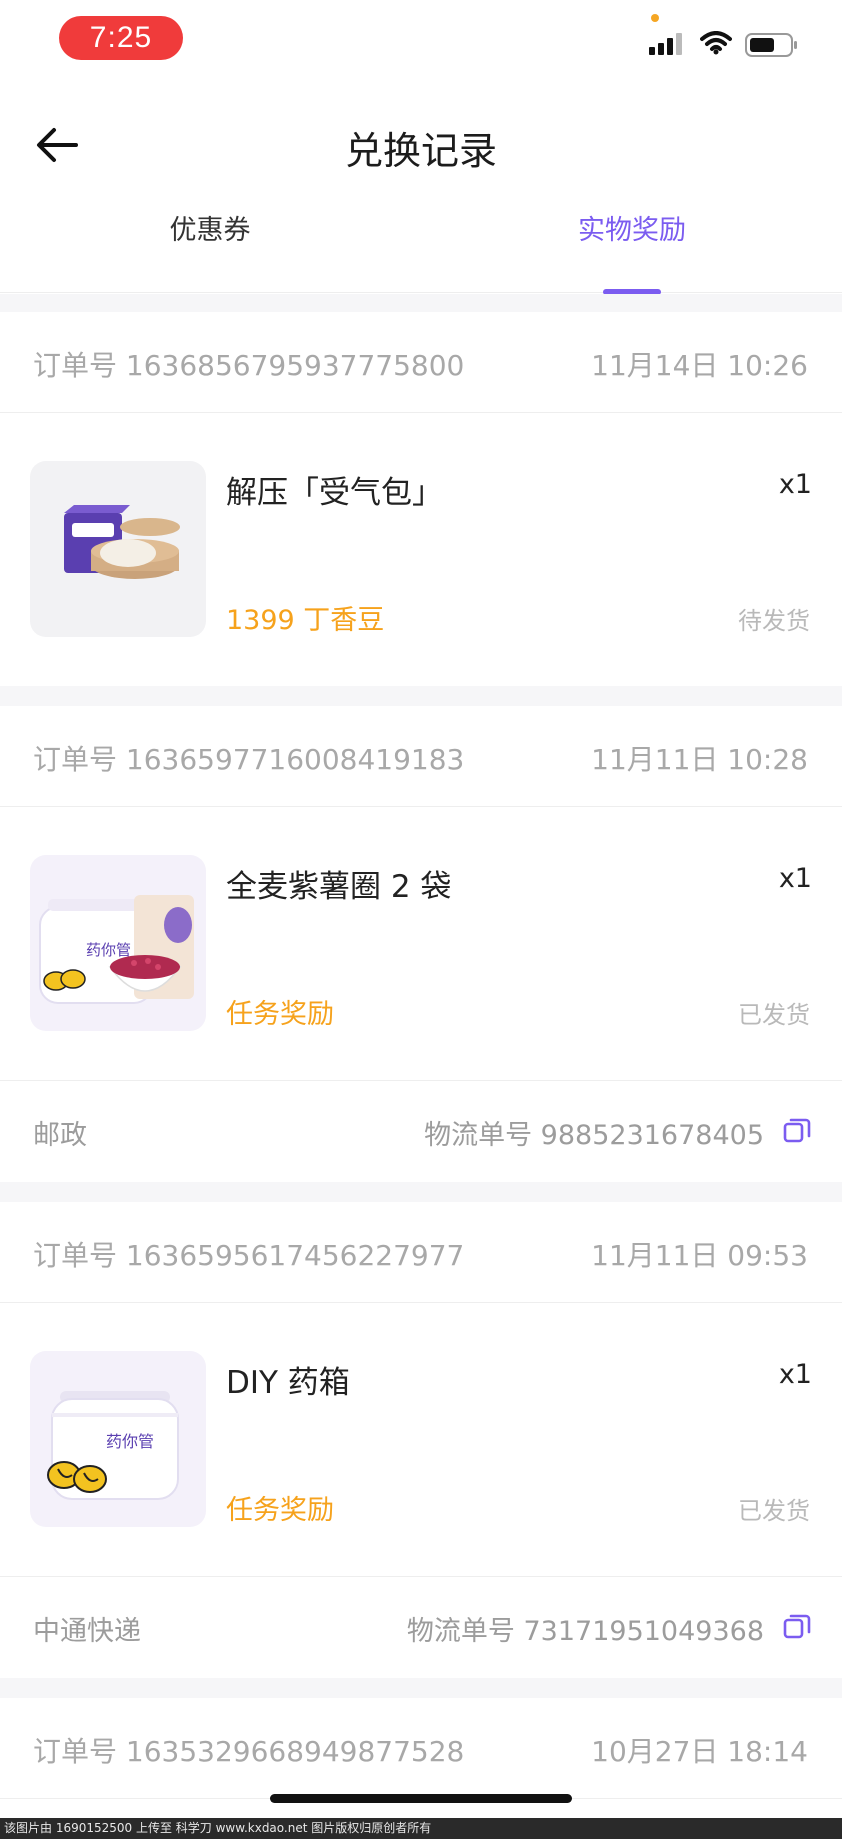 The image size is (842, 1839). What do you see at coordinates (699, 759) in the screenshot?
I see `order-date: 11月11日 10:28` at bounding box center [699, 759].